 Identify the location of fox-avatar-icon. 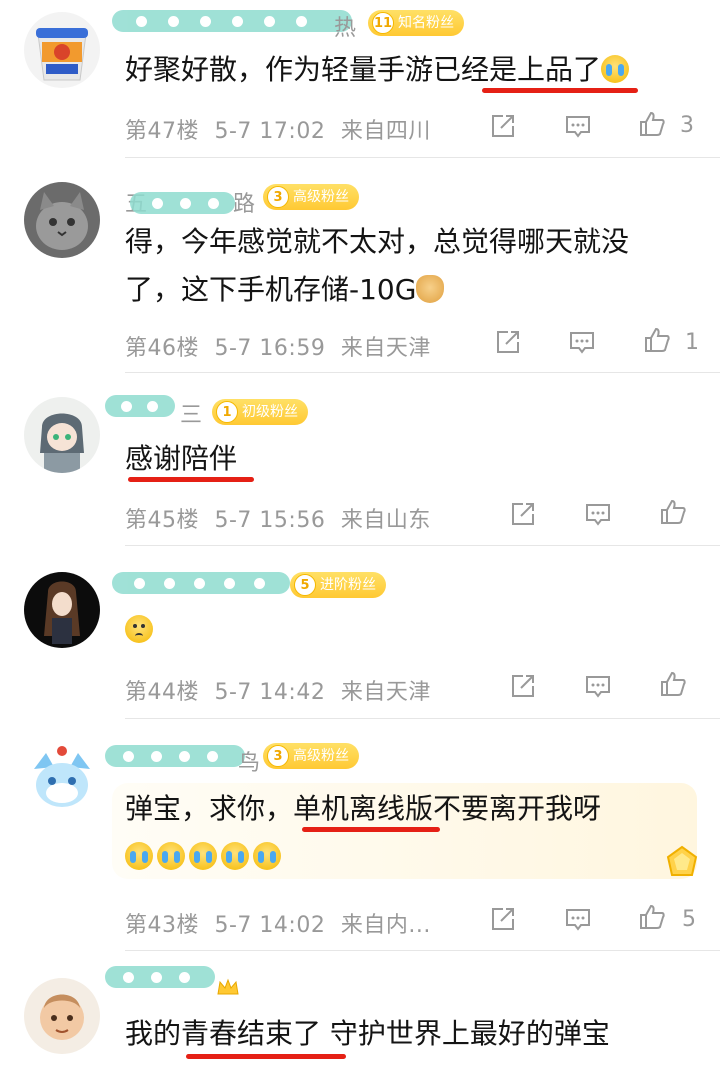
(62, 781).